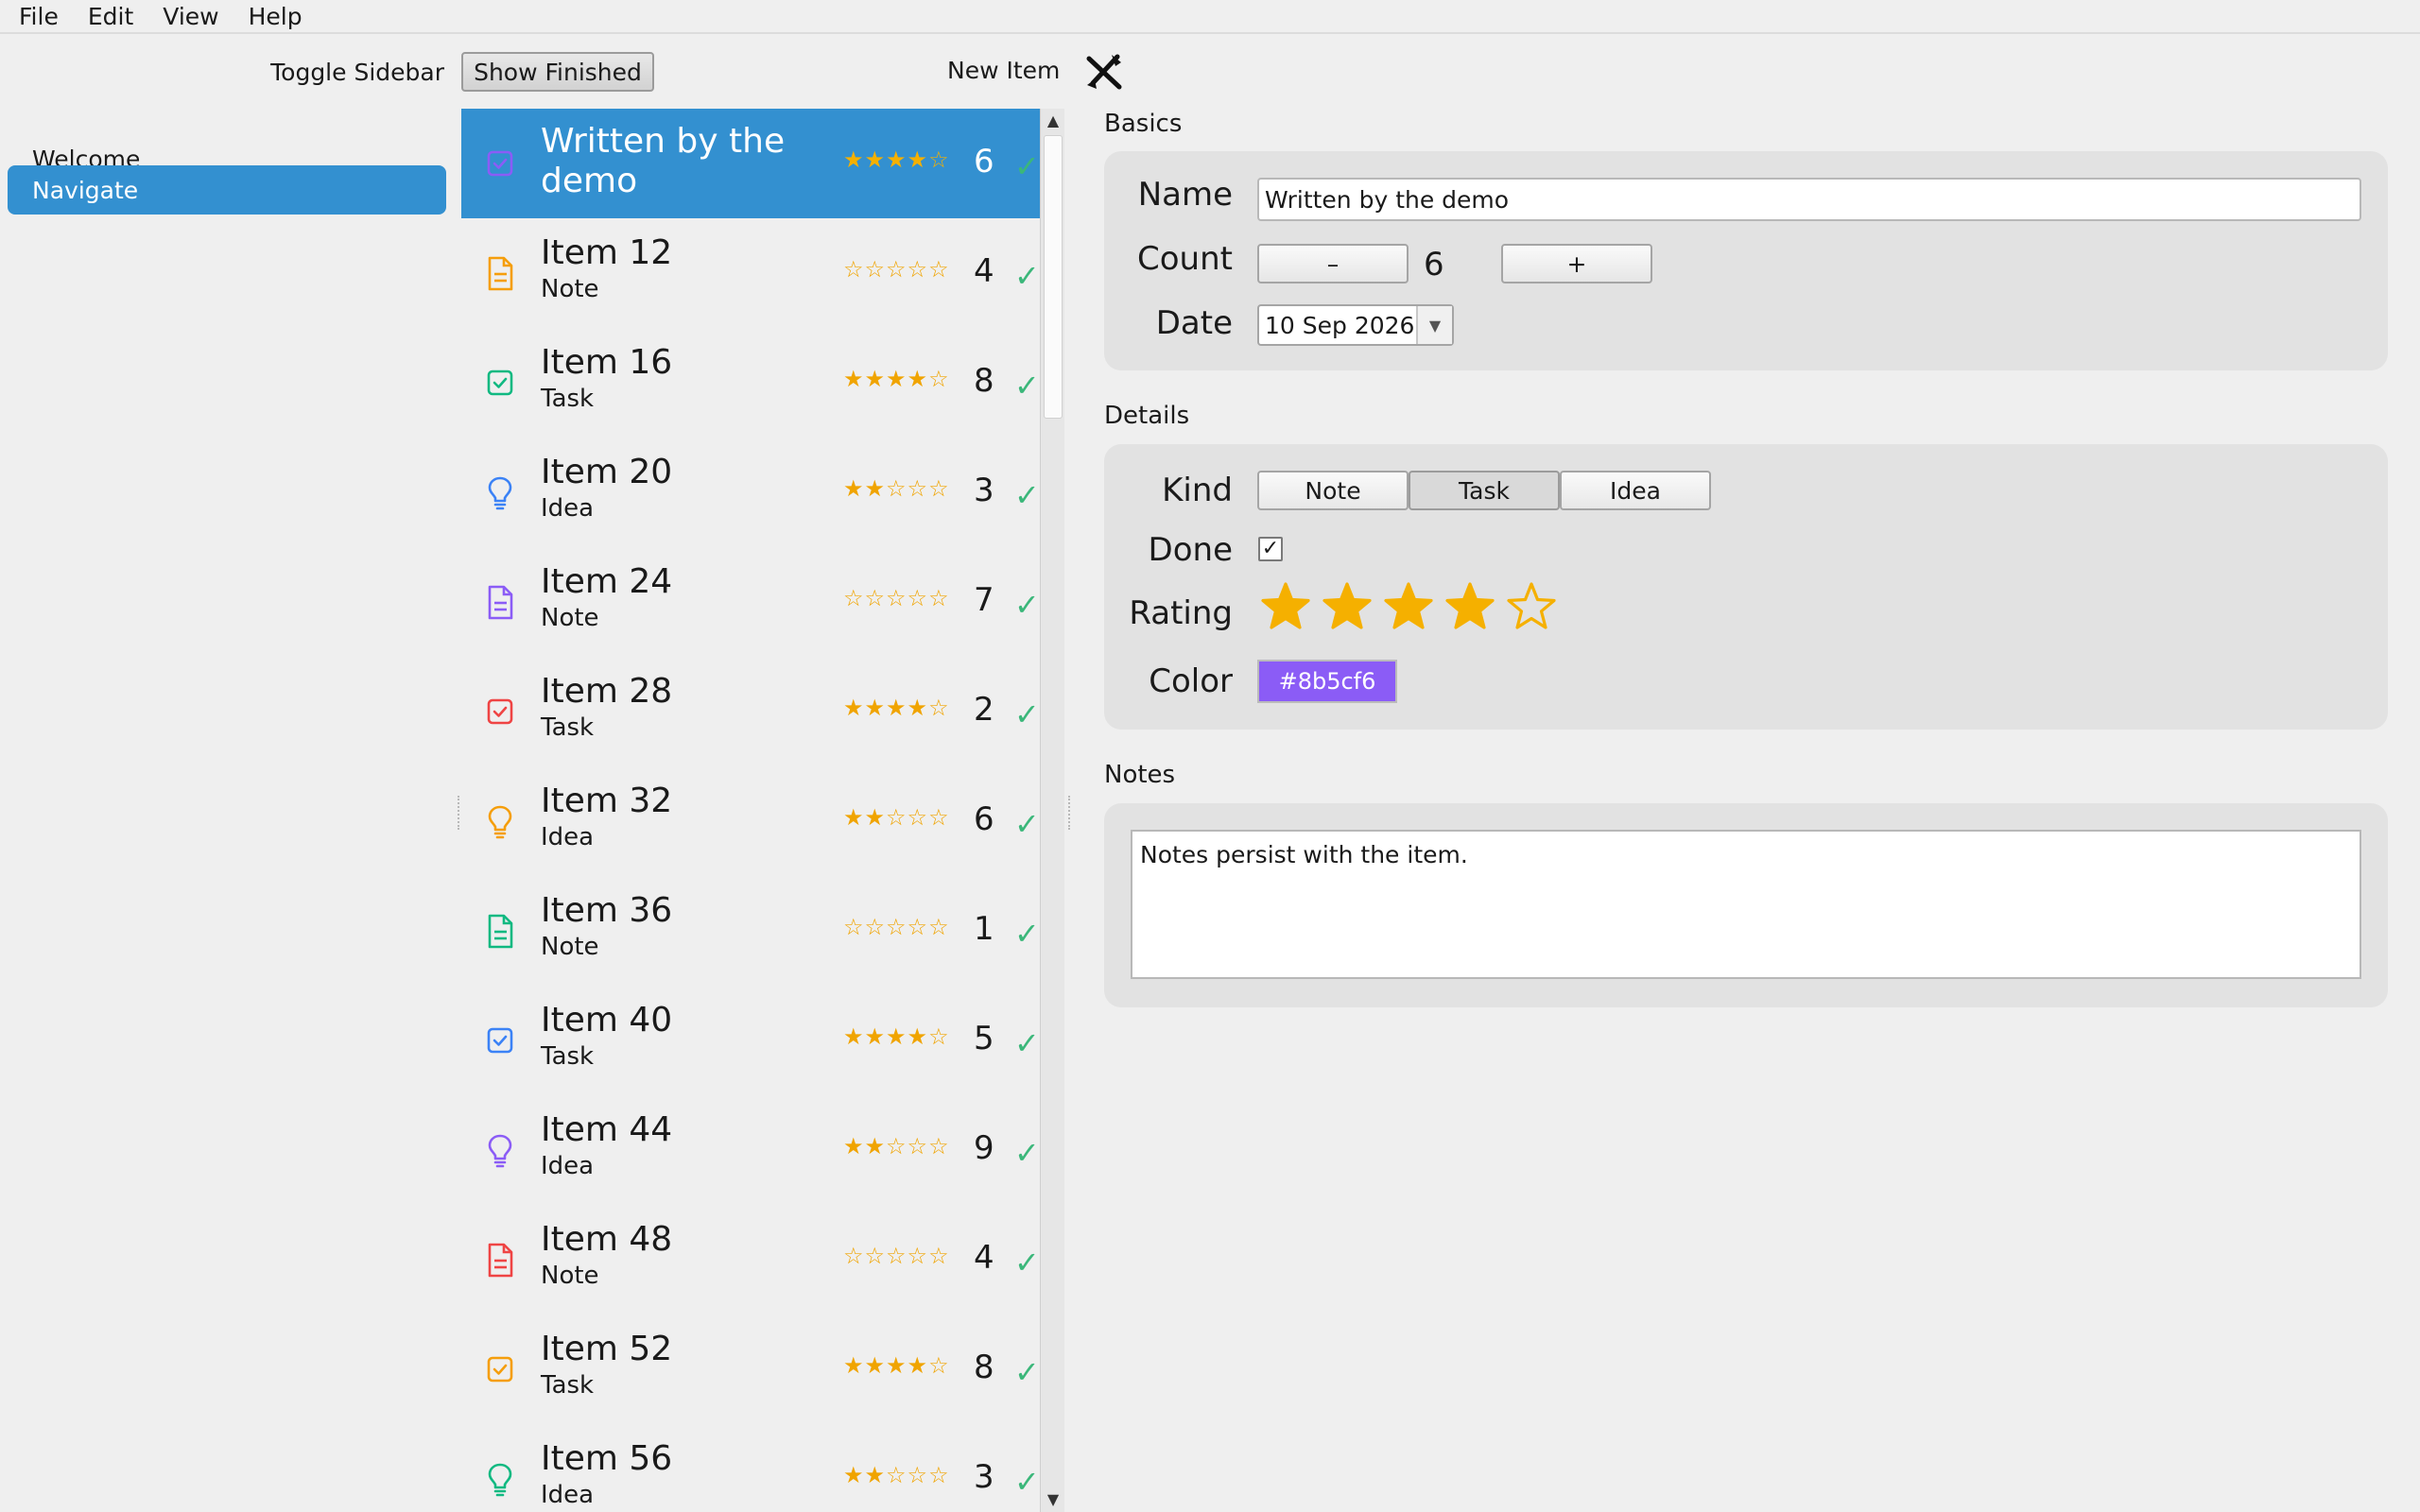  Describe the element at coordinates (1140, 775) in the screenshot. I see `notes-section-title: Notes` at that location.